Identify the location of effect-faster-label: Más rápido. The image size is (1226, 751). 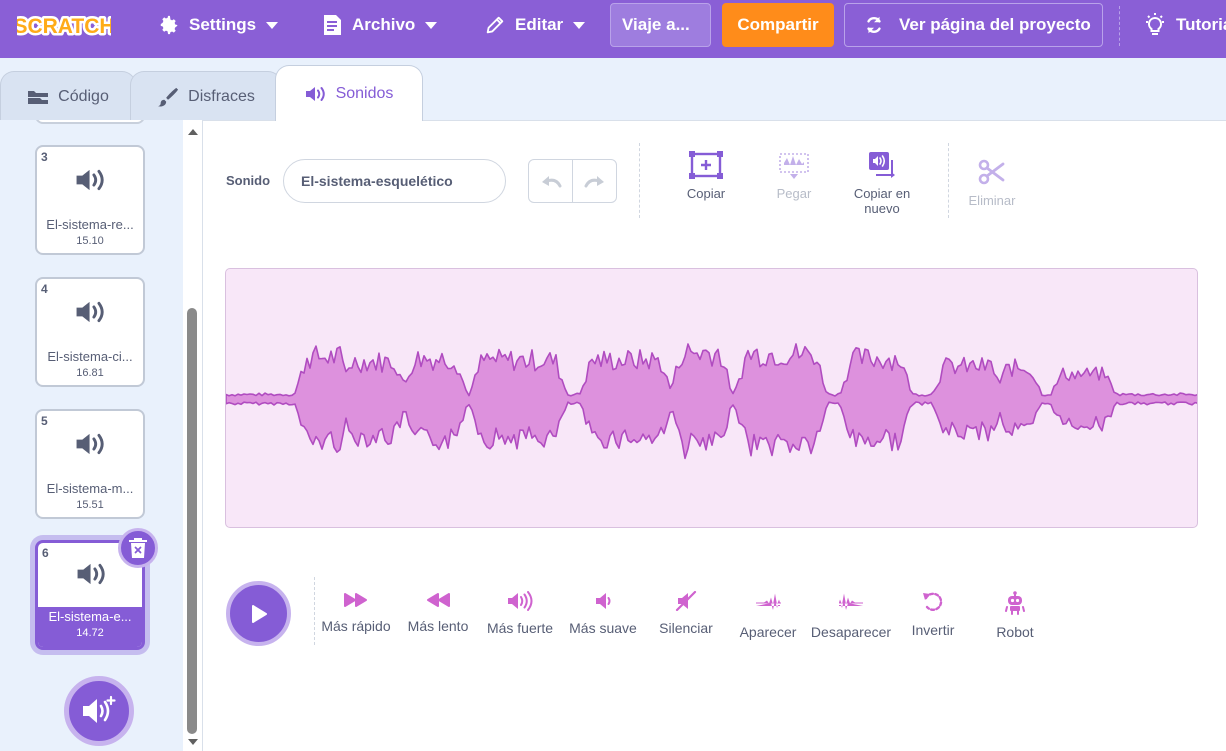
(356, 626).